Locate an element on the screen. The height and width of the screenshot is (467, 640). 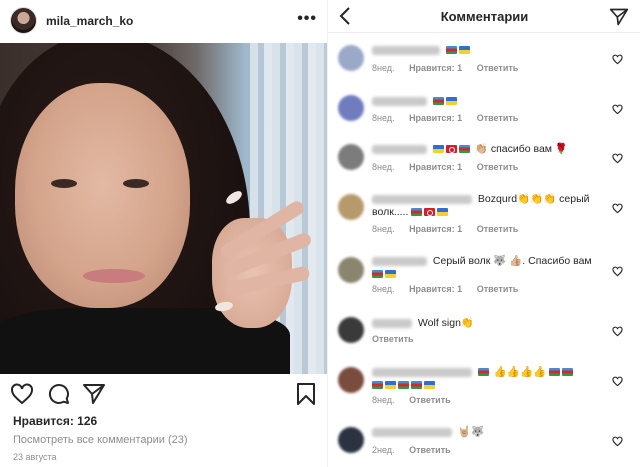
comment-time: 2нед. is located at coordinates (383, 450).